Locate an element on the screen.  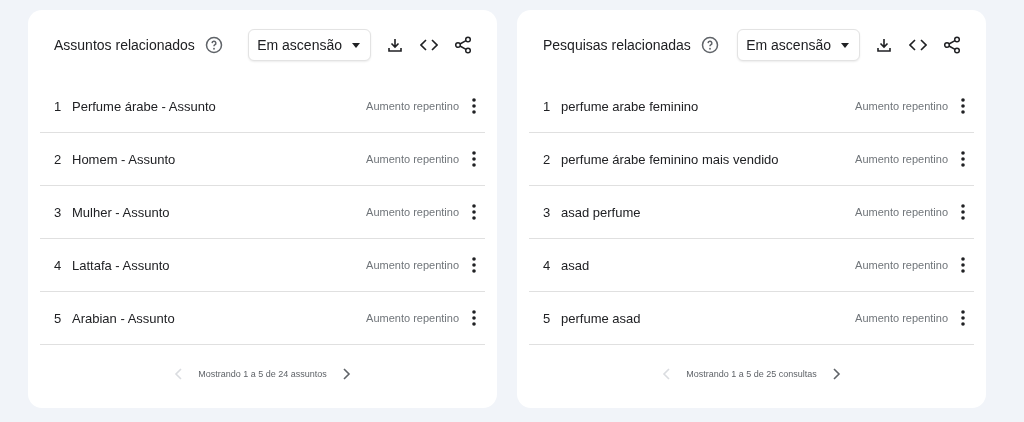
query-label: perfume árabe feminino mais vendido is located at coordinates (670, 159).